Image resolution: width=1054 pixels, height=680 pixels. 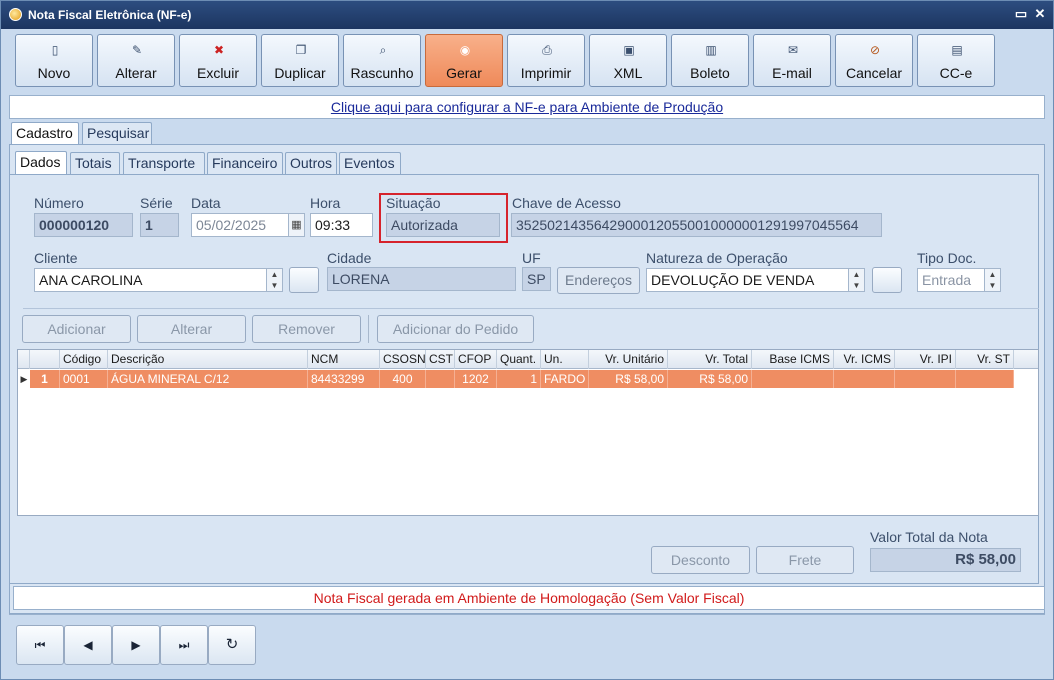 What do you see at coordinates (805, 560) in the screenshot?
I see `frete-button: Frete` at bounding box center [805, 560].